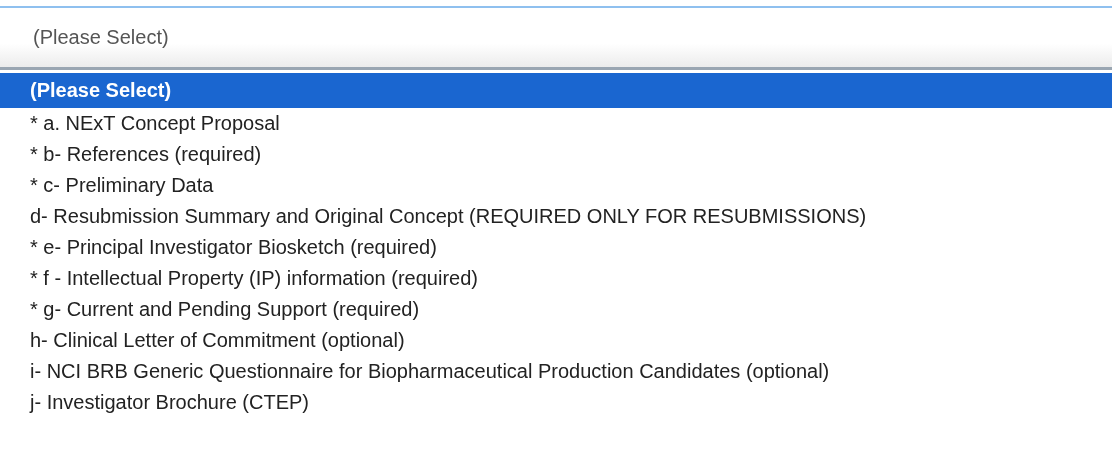 This screenshot has width=1112, height=469. Describe the element at coordinates (556, 185) in the screenshot. I see `dropdown-option: * c- Preliminary Data` at that location.